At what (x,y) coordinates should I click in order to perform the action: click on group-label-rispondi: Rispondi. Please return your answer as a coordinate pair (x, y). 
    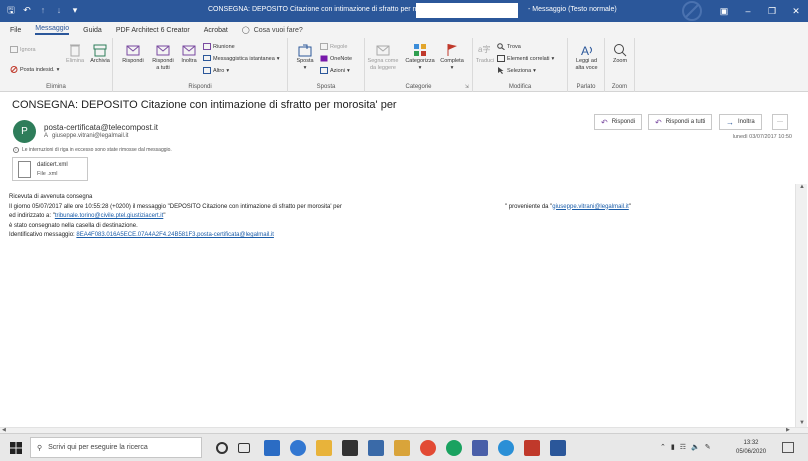
    Looking at the image, I should click on (200, 87).